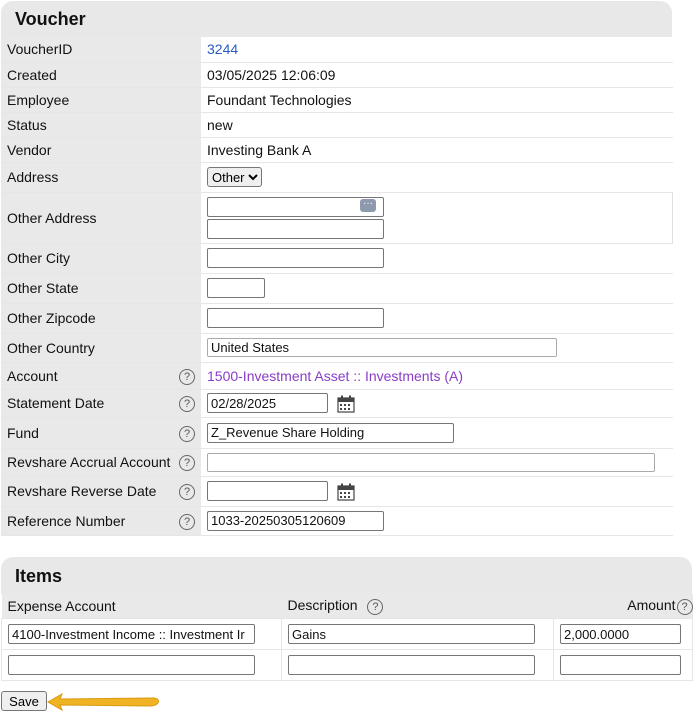  I want to click on other-state-label: Other State, so click(101, 288).